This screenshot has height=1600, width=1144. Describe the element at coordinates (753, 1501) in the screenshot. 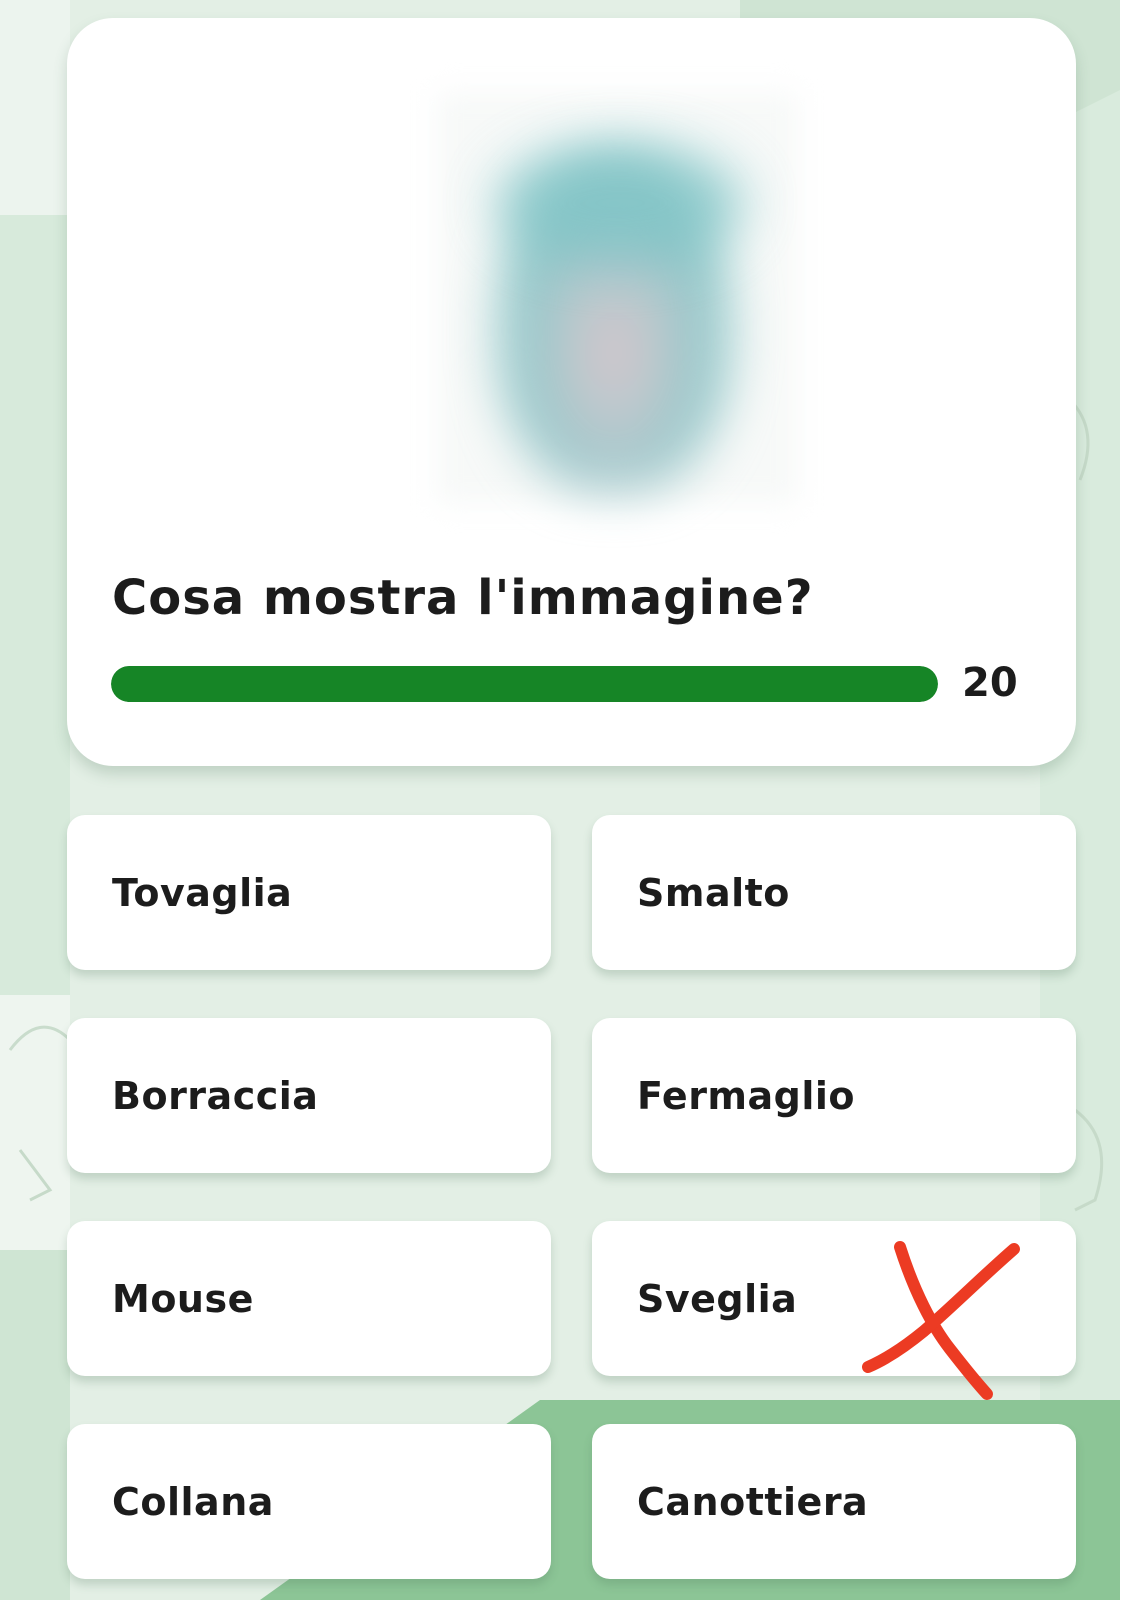

I see `answer-label: Canottiera` at that location.